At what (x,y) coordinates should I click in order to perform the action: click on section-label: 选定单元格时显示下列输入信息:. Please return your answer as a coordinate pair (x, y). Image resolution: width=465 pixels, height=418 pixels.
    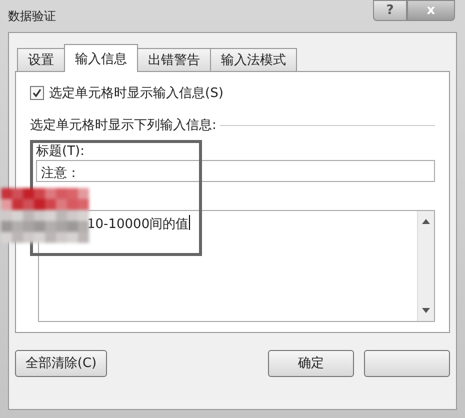
    Looking at the image, I should click on (123, 125).